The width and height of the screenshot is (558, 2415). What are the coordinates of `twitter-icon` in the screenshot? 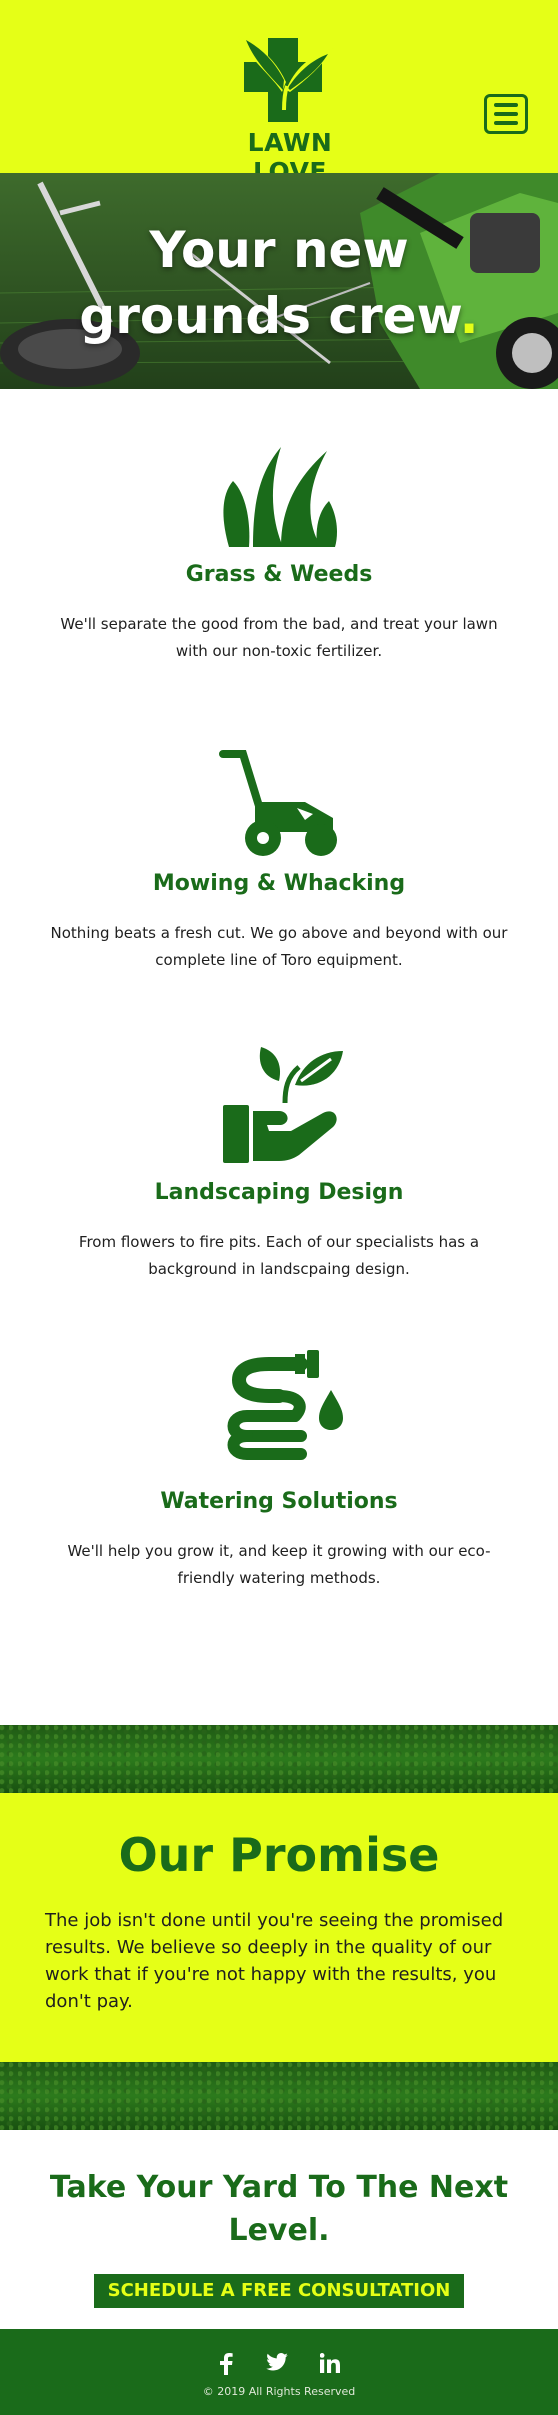 It's located at (277, 2362).